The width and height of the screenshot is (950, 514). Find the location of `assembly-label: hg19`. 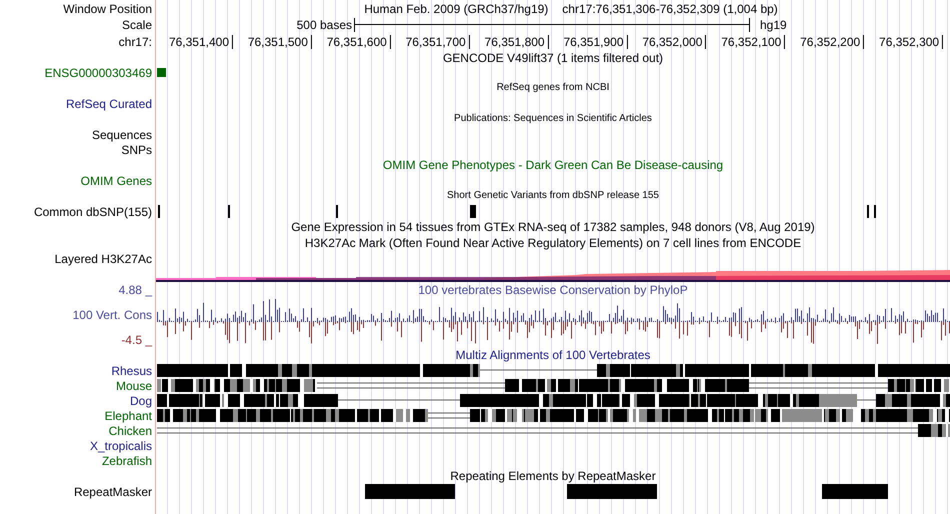

assembly-label: hg19 is located at coordinates (773, 25).